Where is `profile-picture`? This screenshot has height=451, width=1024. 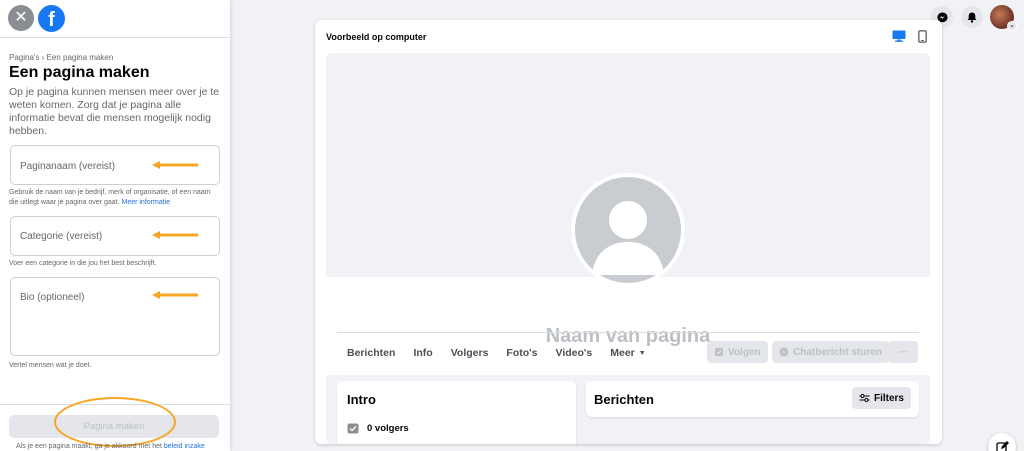 profile-picture is located at coordinates (628, 230).